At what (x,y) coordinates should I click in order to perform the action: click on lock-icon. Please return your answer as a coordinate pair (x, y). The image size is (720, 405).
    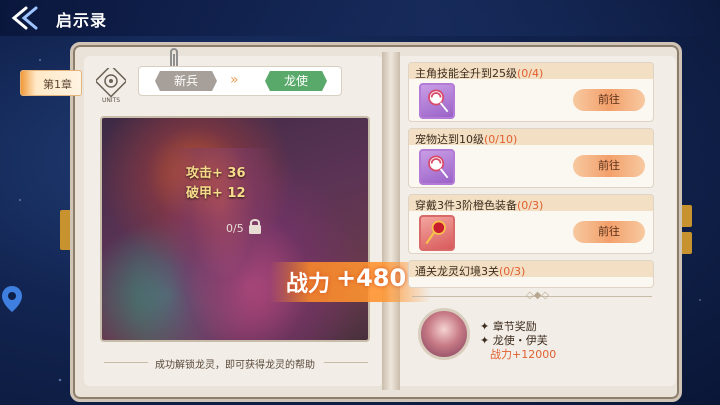
    Looking at the image, I should click on (255, 226).